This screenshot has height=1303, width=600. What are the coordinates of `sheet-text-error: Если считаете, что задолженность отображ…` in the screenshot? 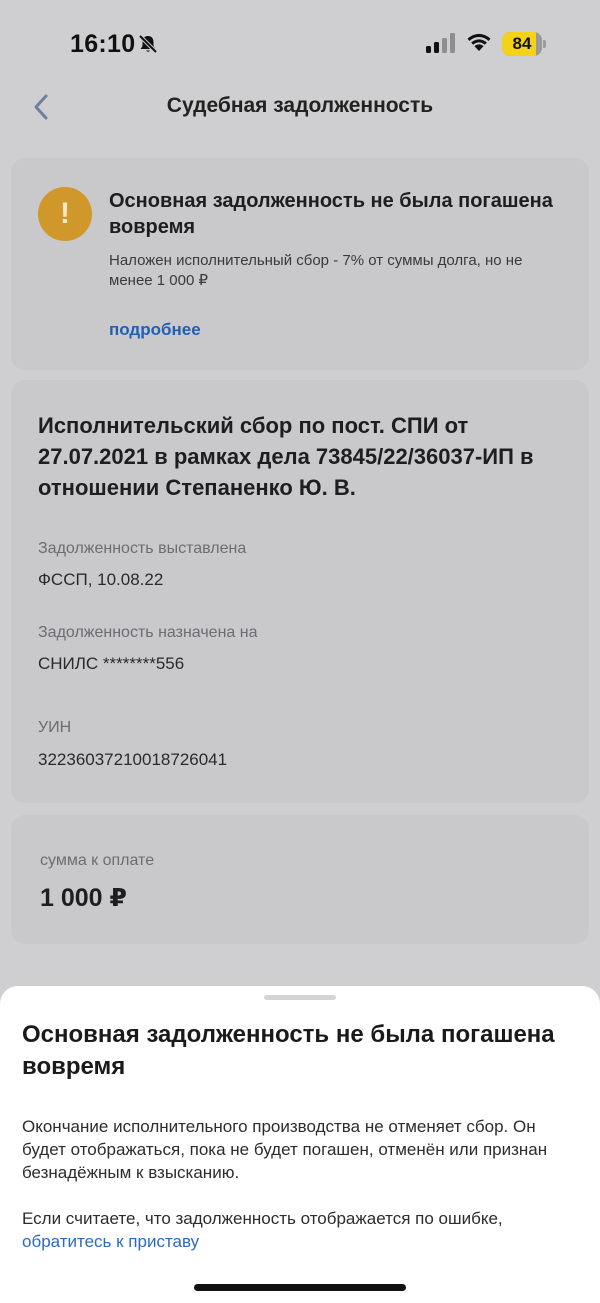 It's located at (302, 1230).